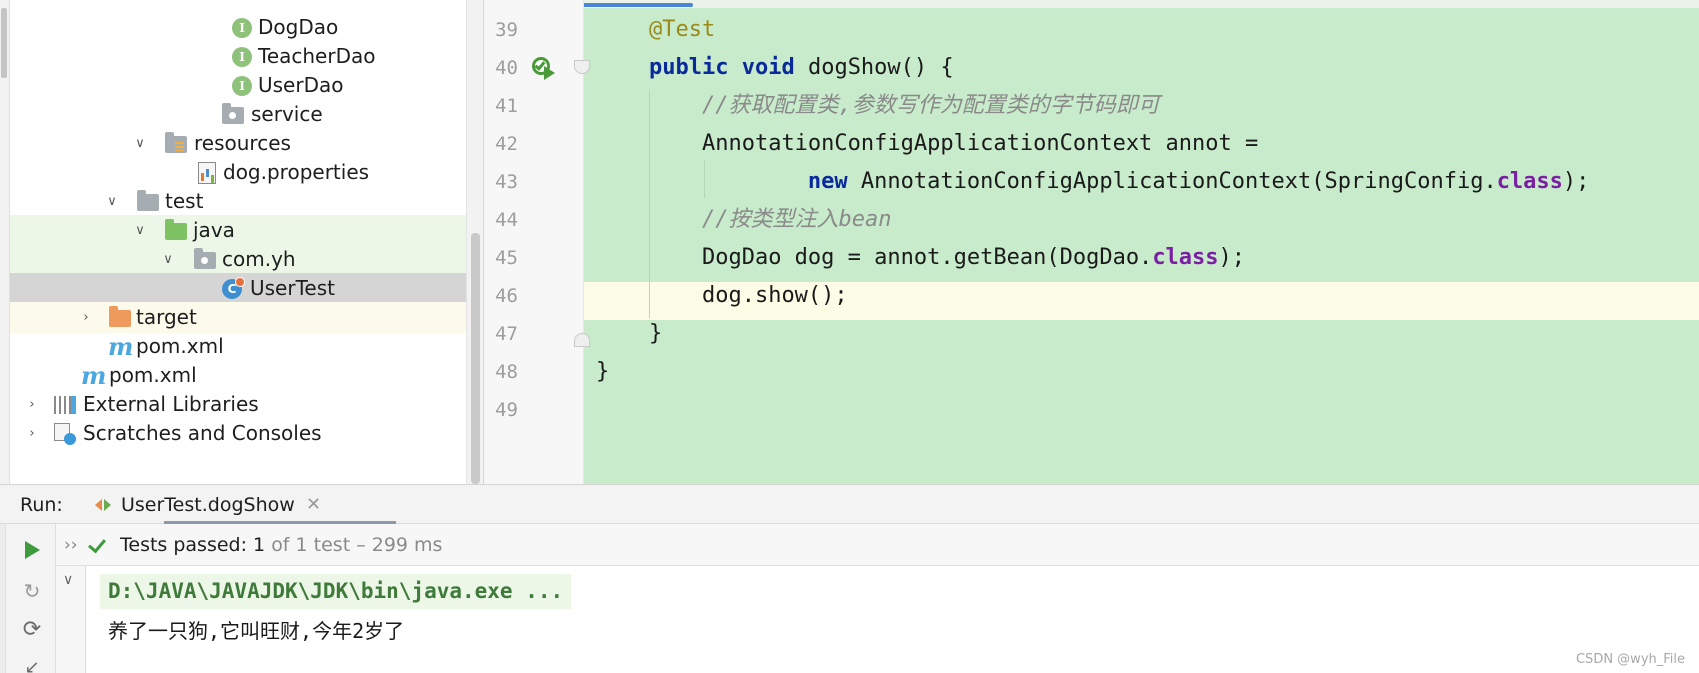 The image size is (1699, 673). What do you see at coordinates (238, 259) in the screenshot?
I see `tree-item-com-yh: ∨ com.yh` at bounding box center [238, 259].